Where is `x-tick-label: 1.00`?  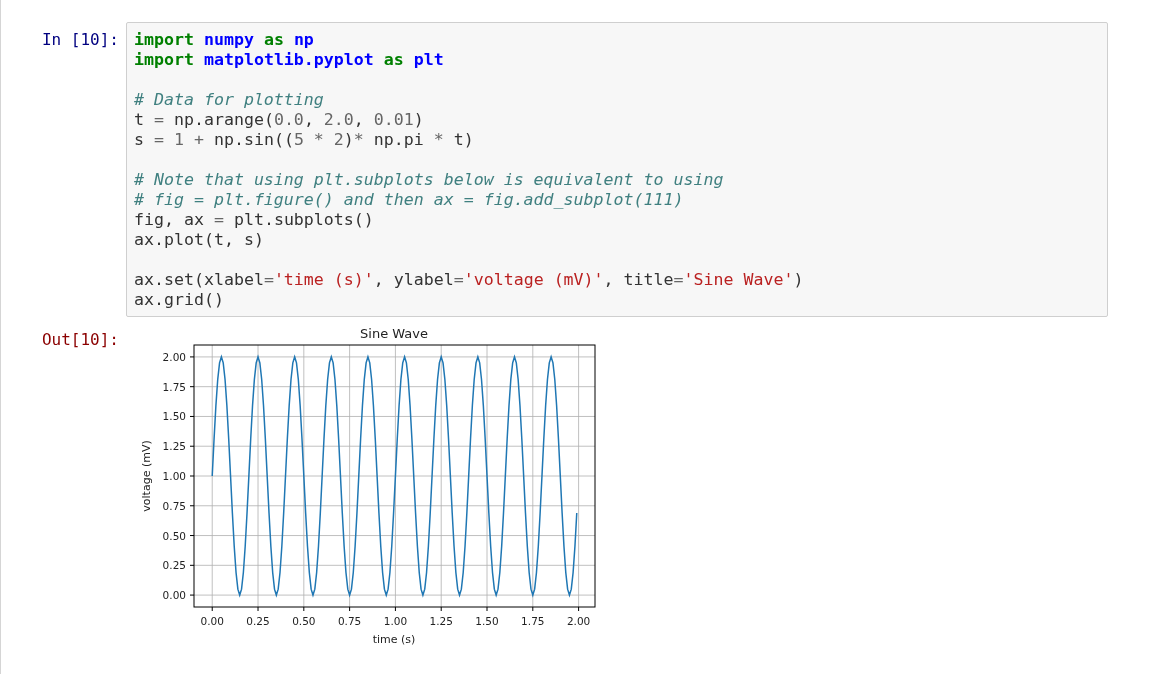
x-tick-label: 1.00 is located at coordinates (395, 621).